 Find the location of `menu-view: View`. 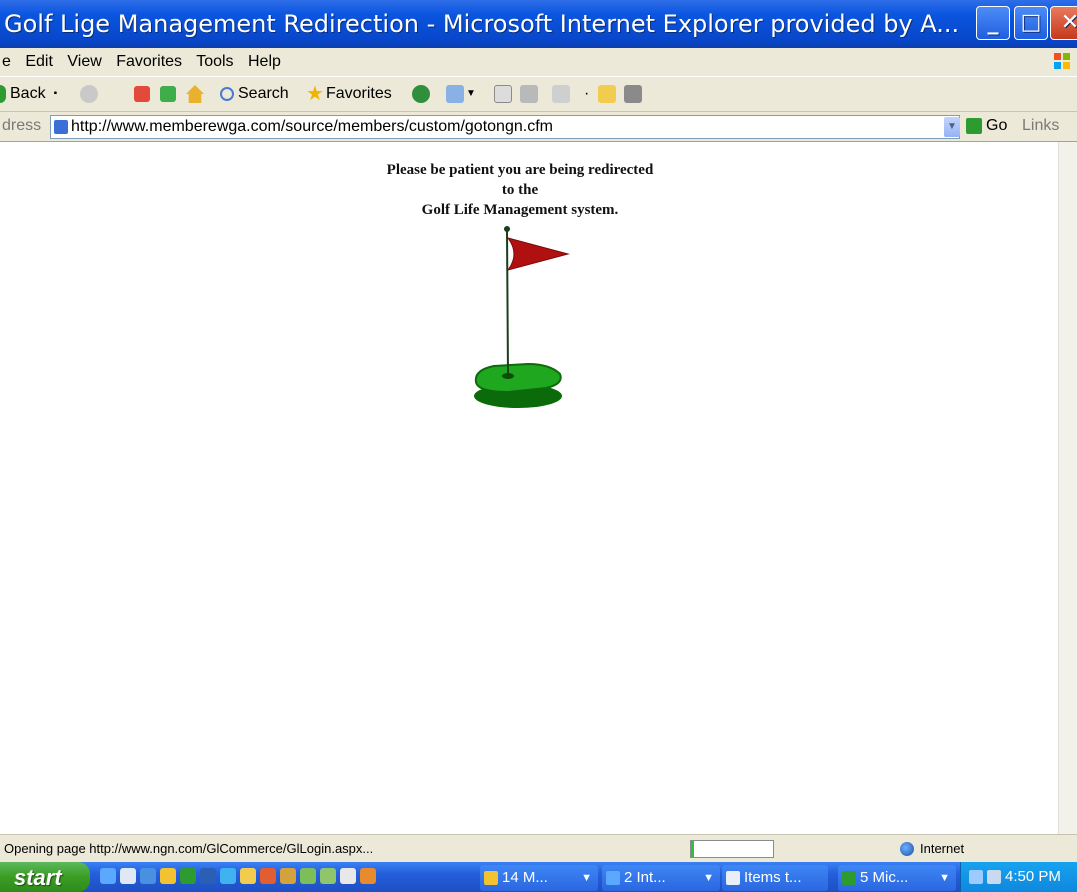

menu-view: View is located at coordinates (84, 61).